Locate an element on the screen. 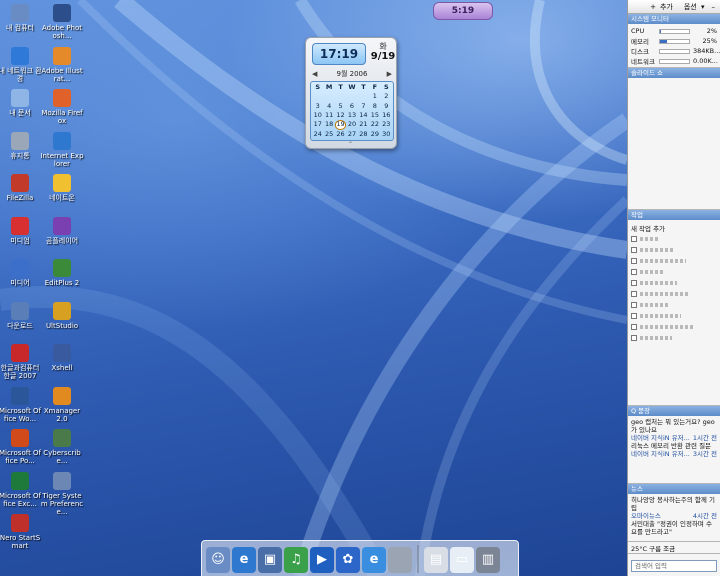 The height and width of the screenshot is (576, 720). calendar-day: 10 is located at coordinates (317, 115).